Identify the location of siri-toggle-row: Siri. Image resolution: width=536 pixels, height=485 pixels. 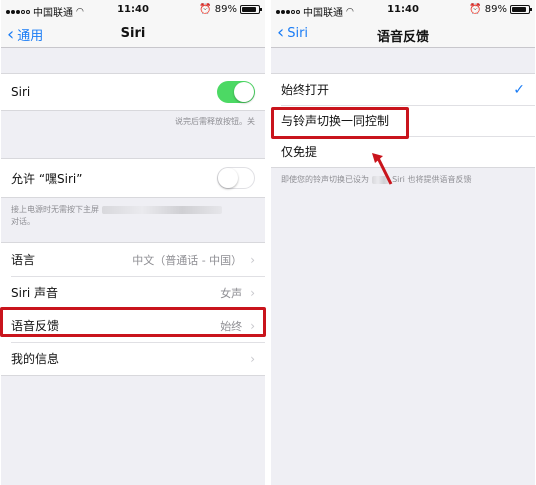
(133, 92).